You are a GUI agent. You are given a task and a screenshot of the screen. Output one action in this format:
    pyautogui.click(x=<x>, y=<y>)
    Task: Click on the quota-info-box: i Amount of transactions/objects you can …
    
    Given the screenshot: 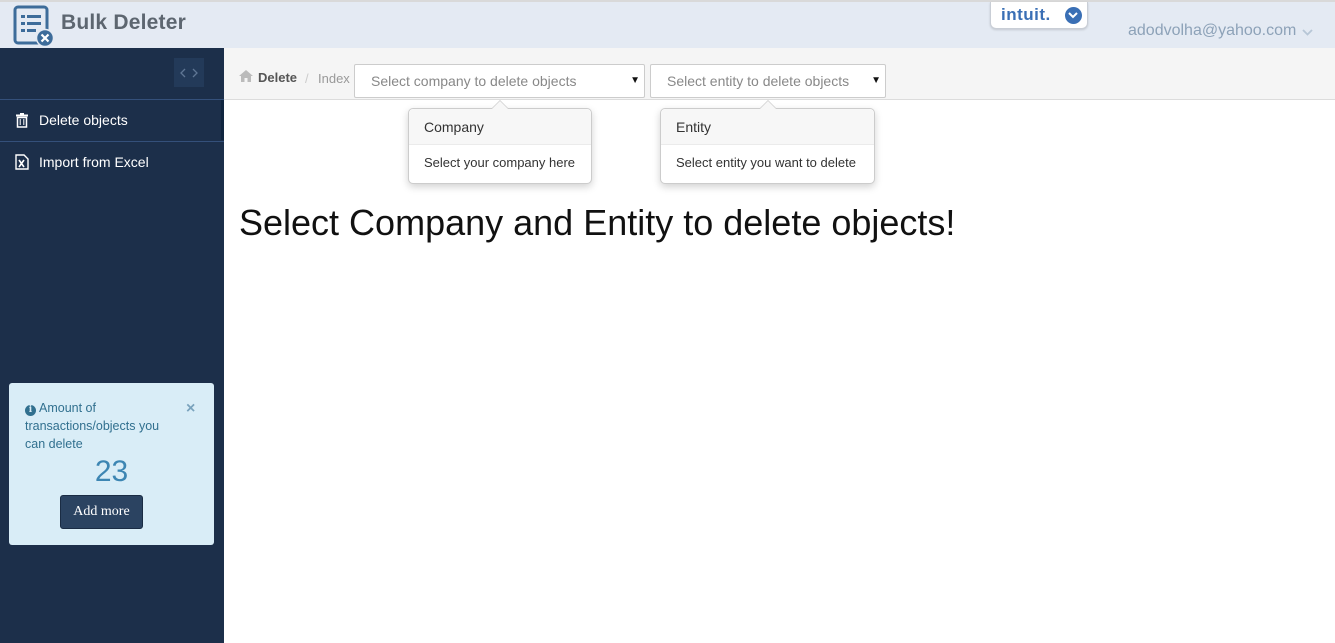 What is the action you would take?
    pyautogui.click(x=111, y=464)
    